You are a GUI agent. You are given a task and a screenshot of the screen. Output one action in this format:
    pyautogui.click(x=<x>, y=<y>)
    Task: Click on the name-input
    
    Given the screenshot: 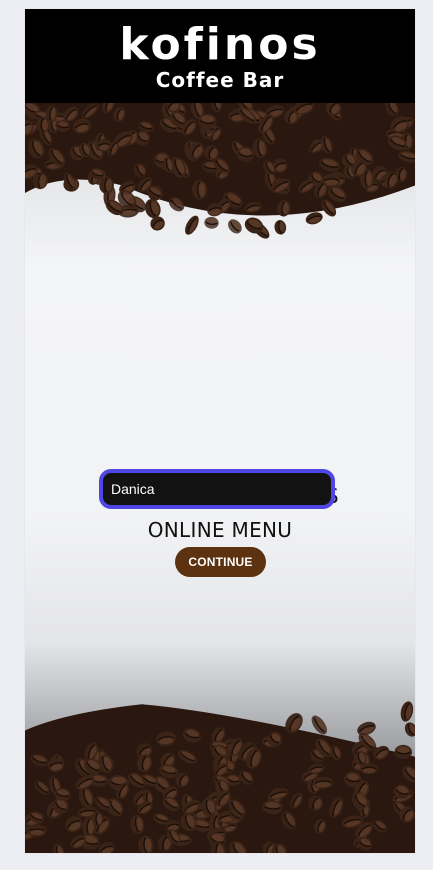 What is the action you would take?
    pyautogui.click(x=217, y=489)
    